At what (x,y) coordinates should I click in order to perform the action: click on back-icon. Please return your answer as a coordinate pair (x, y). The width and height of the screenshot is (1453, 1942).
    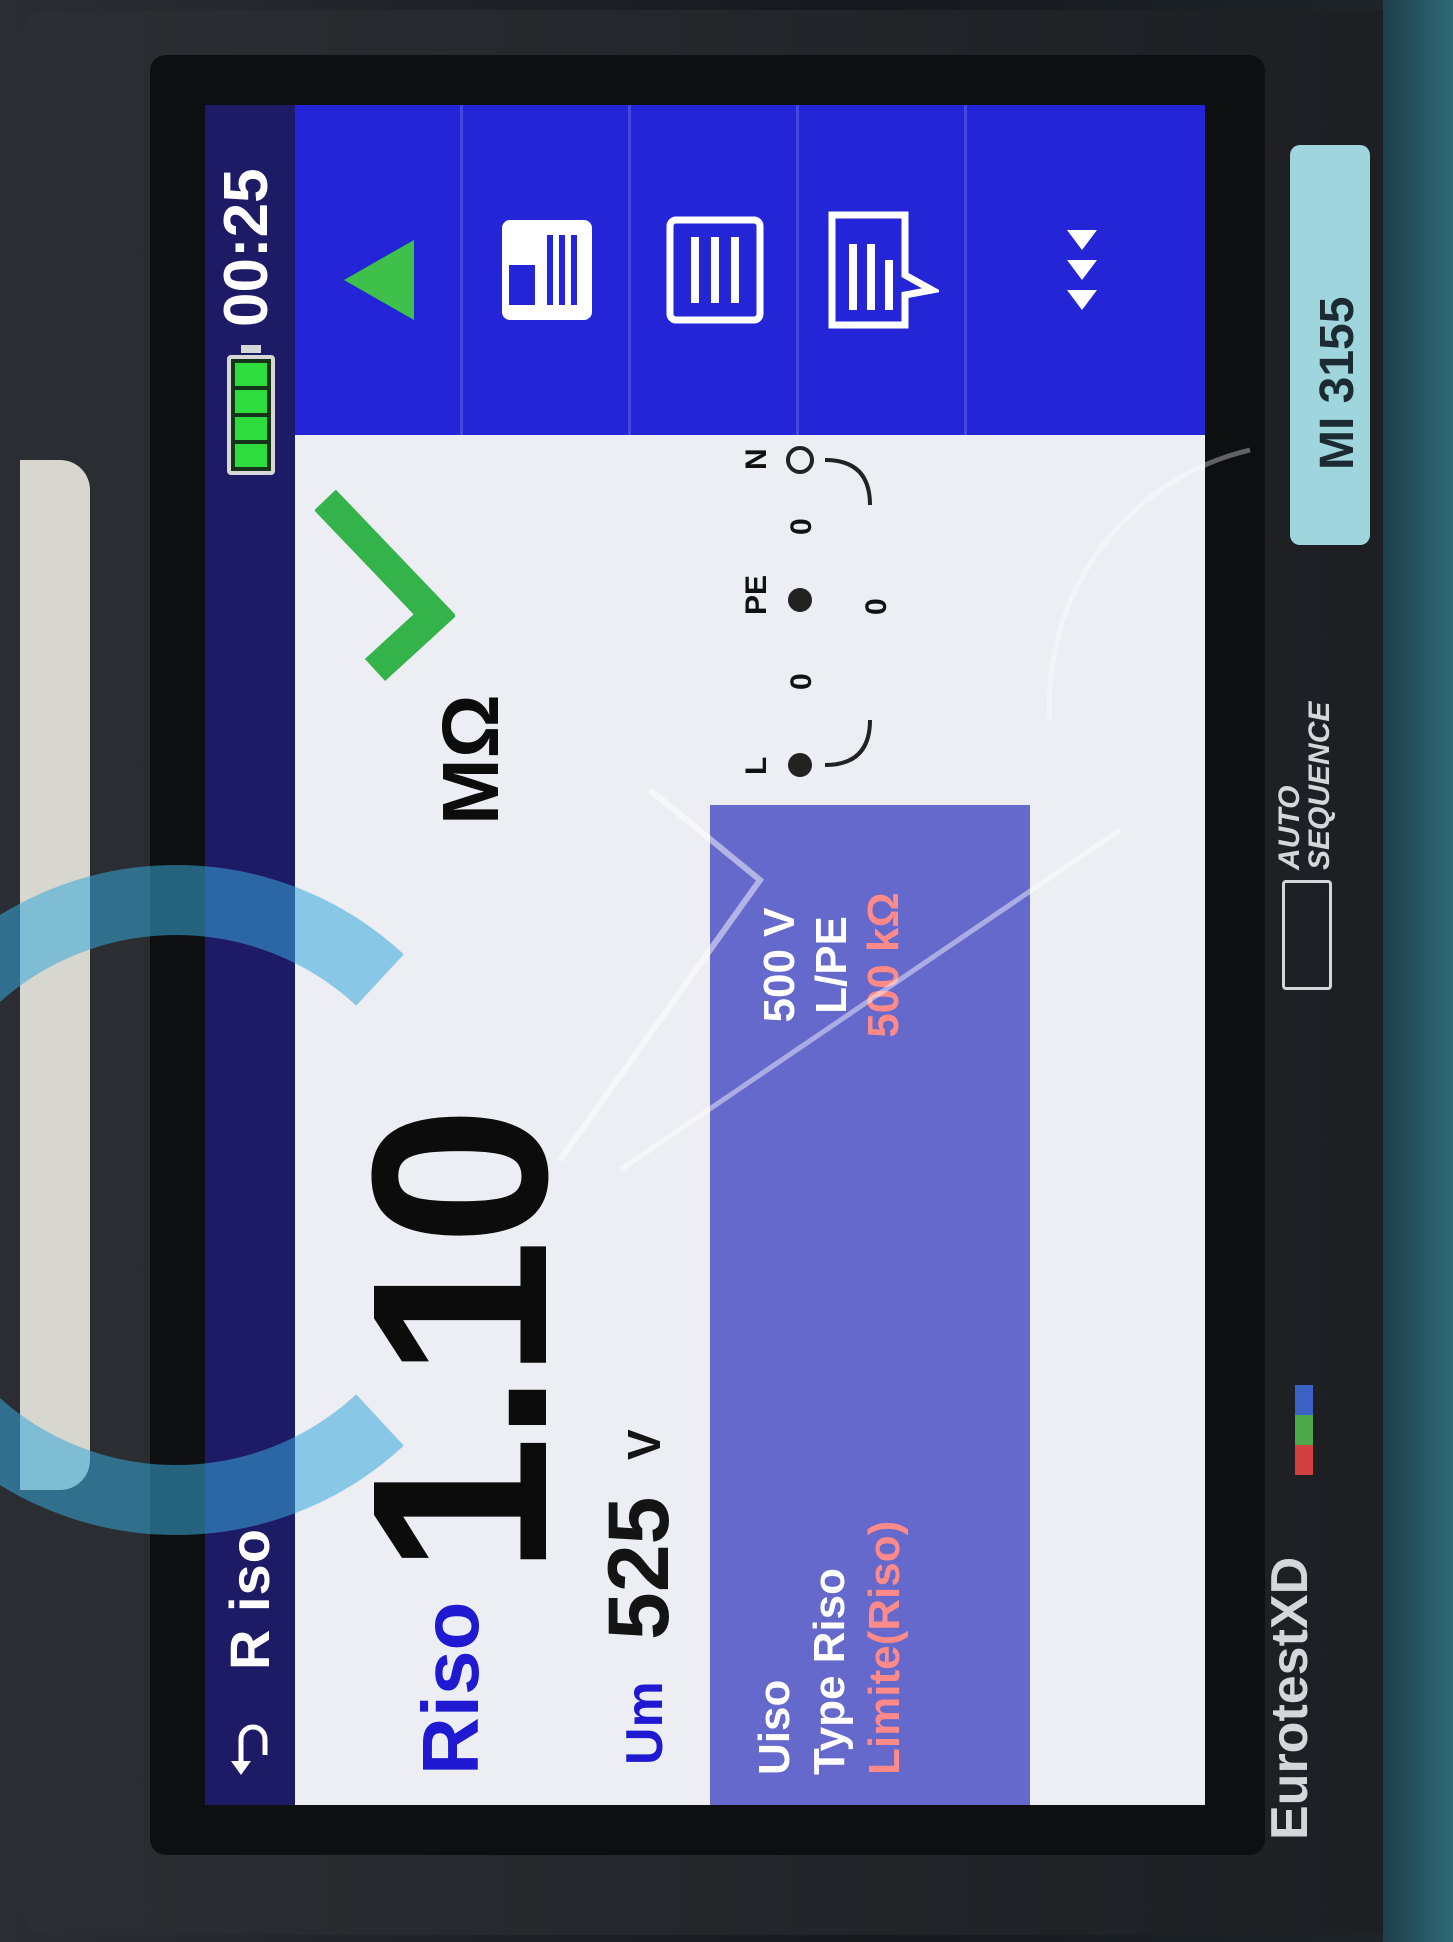
    Looking at the image, I should click on (251, 1749).